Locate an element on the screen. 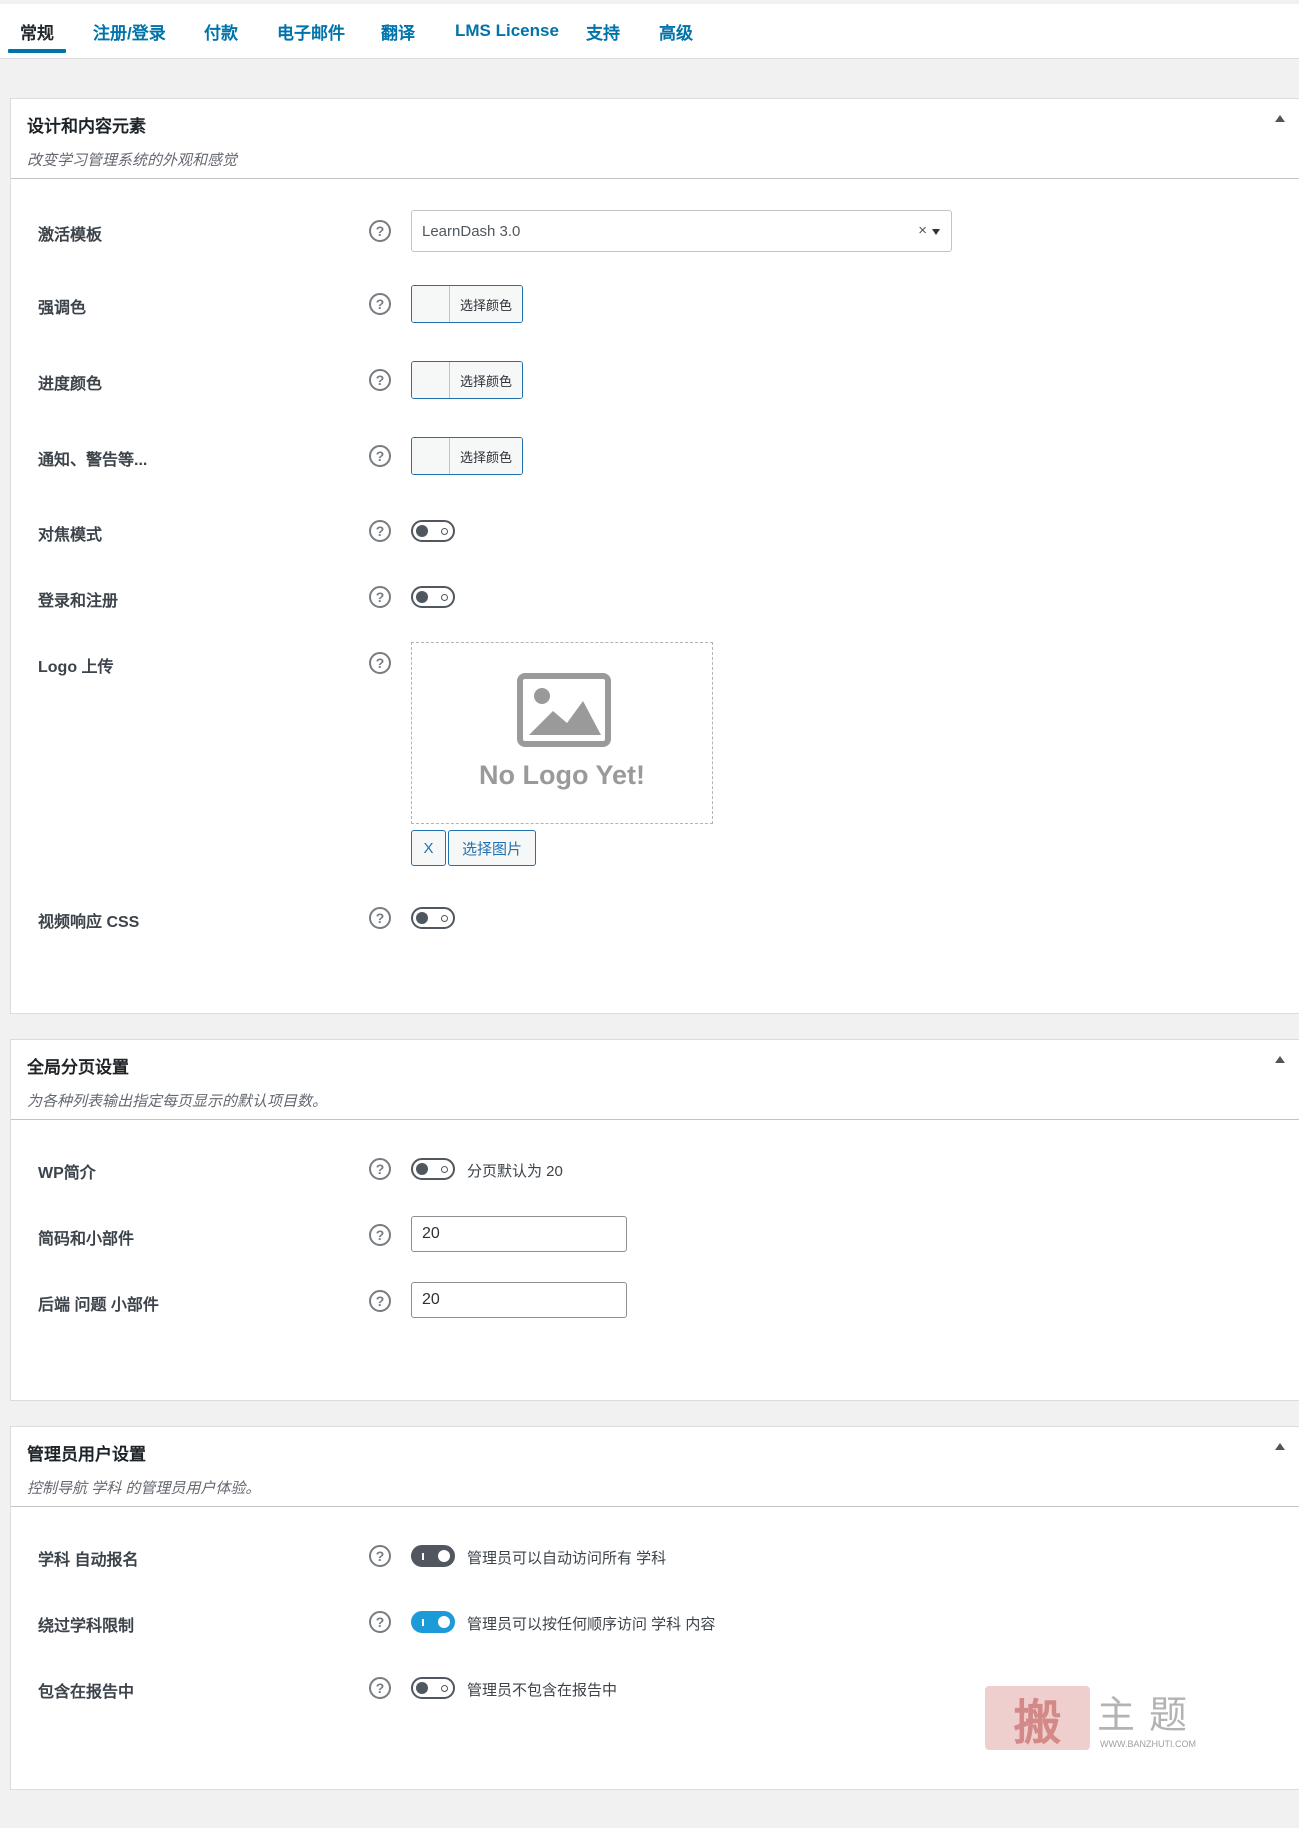 This screenshot has width=1299, height=1828. no-logo-text: No Logo Yet! is located at coordinates (562, 775).